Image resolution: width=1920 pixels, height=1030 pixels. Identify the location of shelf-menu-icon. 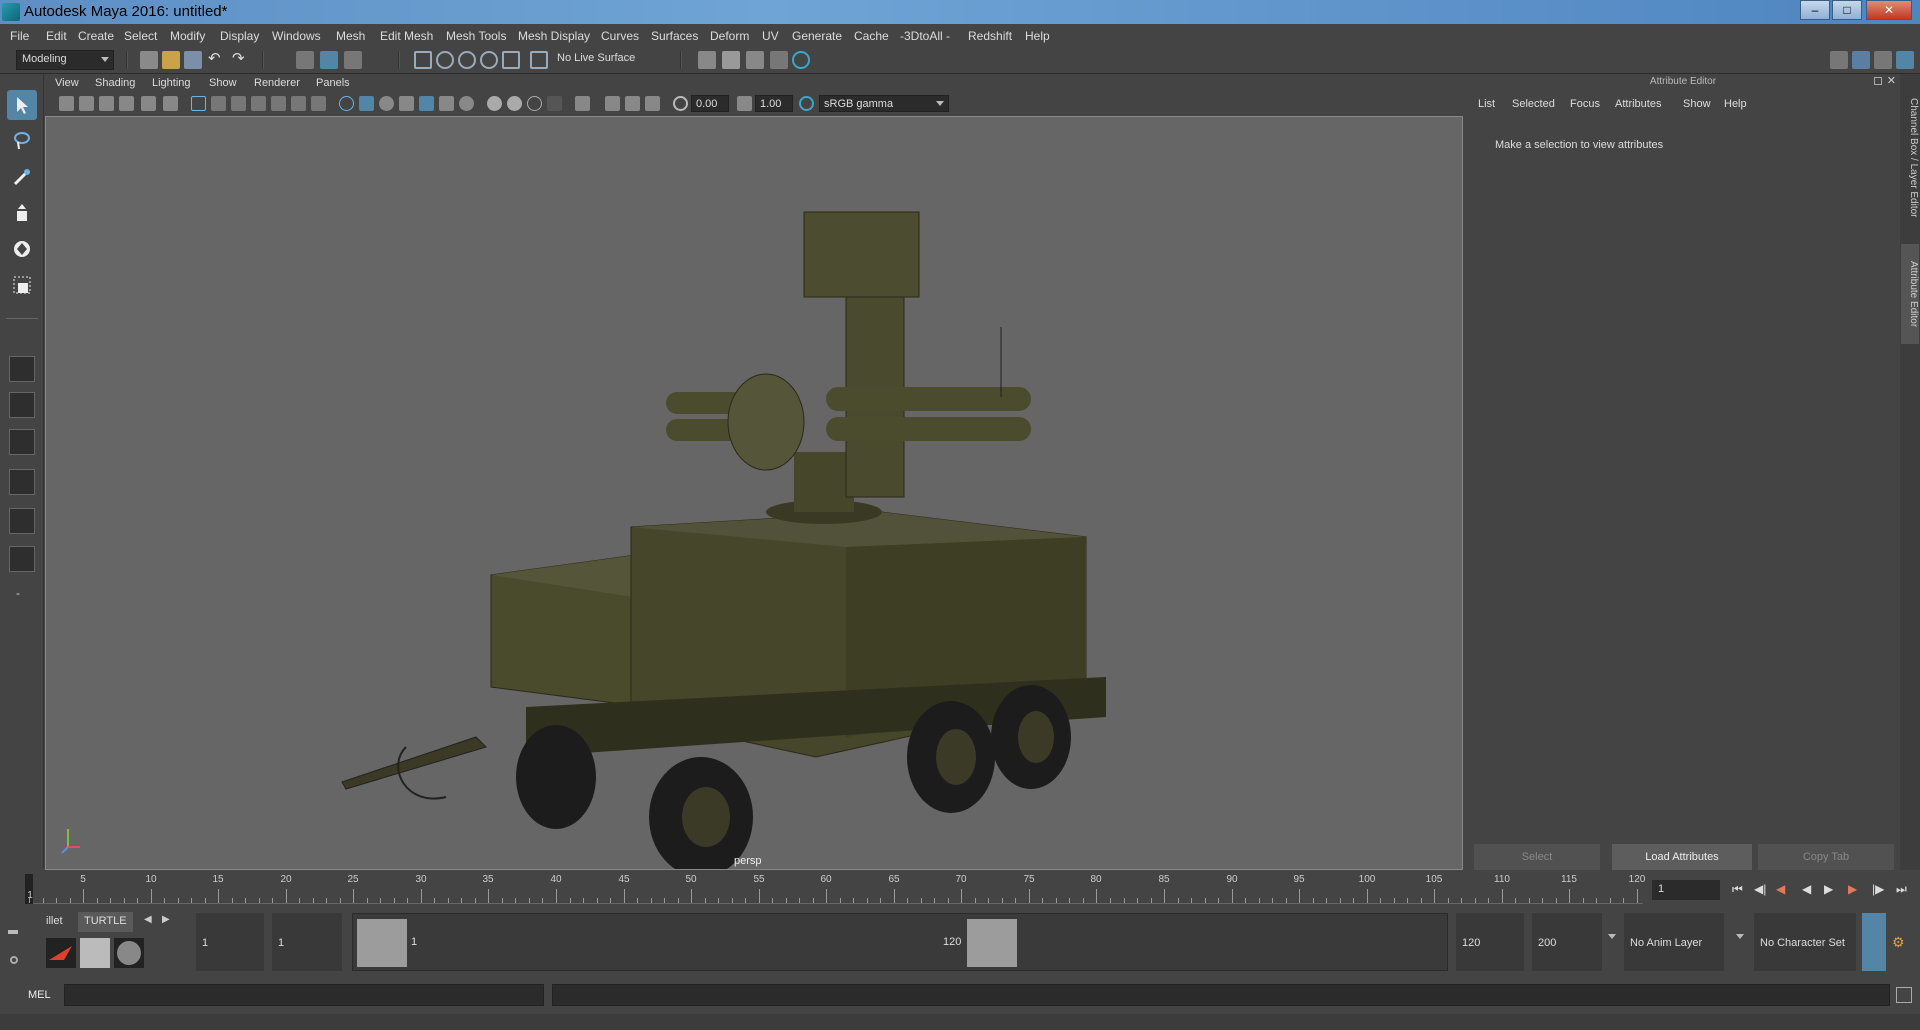
(13, 932).